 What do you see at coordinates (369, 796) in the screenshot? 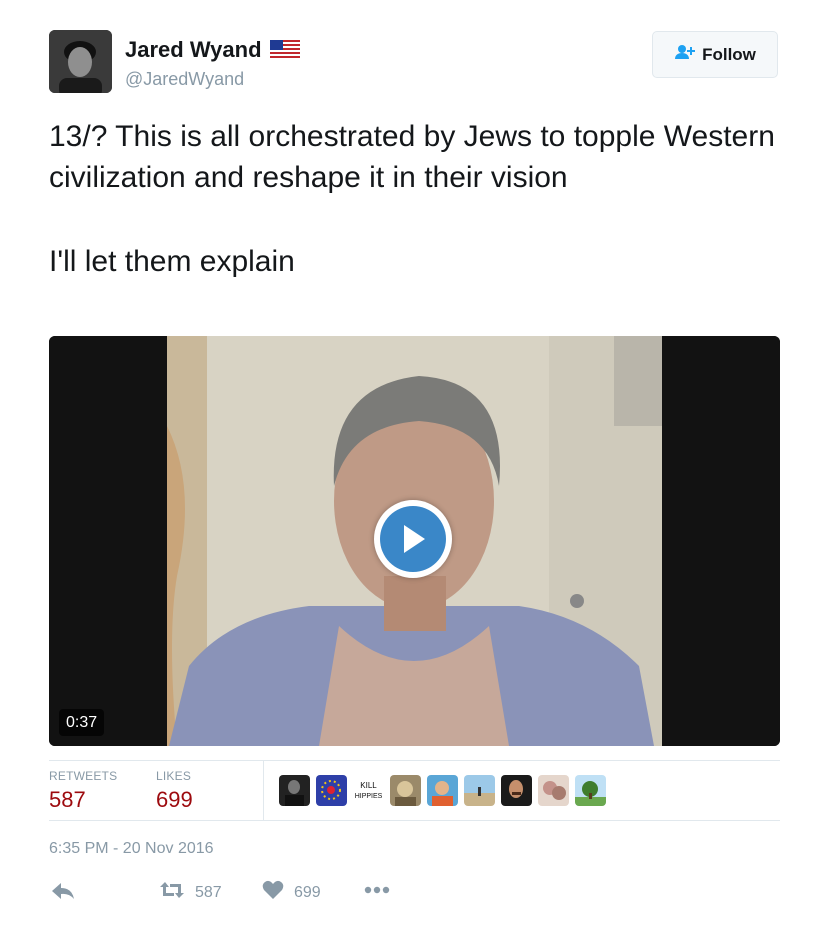
I see `svg-text: HIPPIES` at bounding box center [369, 796].